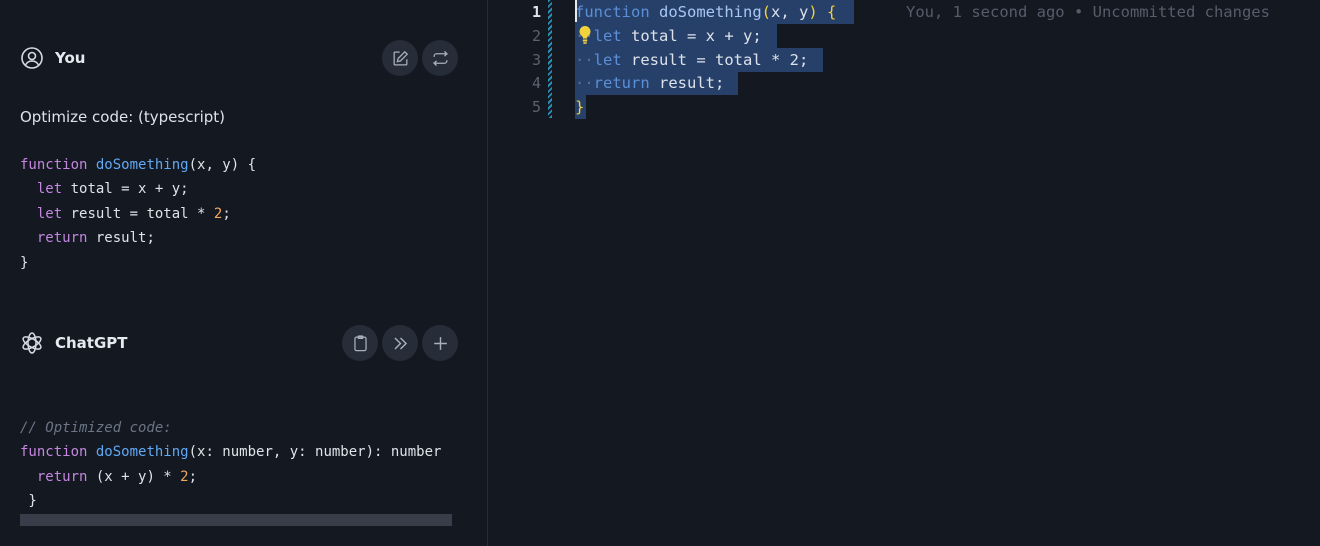 The width and height of the screenshot is (1320, 546). Describe the element at coordinates (32, 343) in the screenshot. I see `openai-logo-icon` at that location.